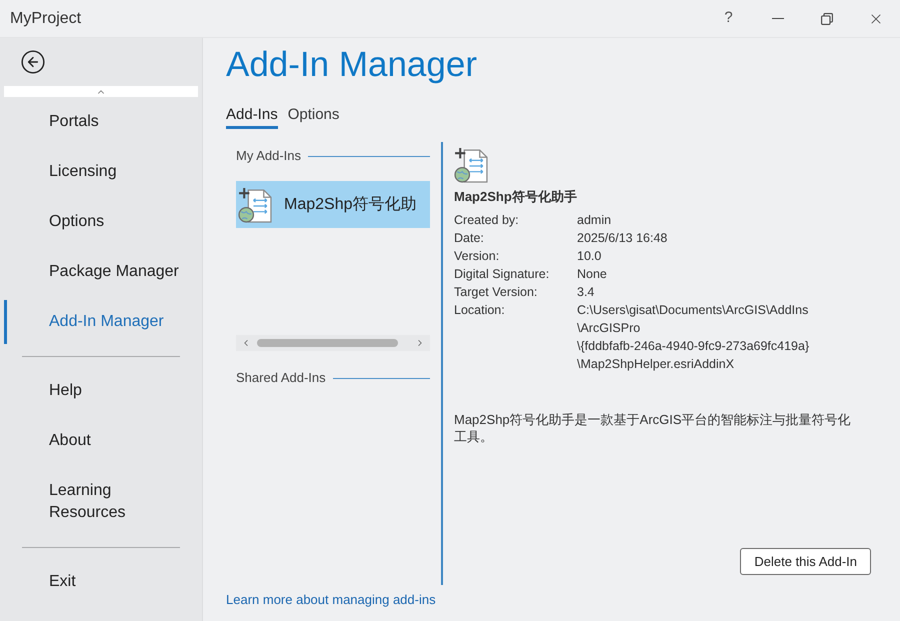 Image resolution: width=900 pixels, height=621 pixels. What do you see at coordinates (46, 18) in the screenshot?
I see `window-title: MyProject` at bounding box center [46, 18].